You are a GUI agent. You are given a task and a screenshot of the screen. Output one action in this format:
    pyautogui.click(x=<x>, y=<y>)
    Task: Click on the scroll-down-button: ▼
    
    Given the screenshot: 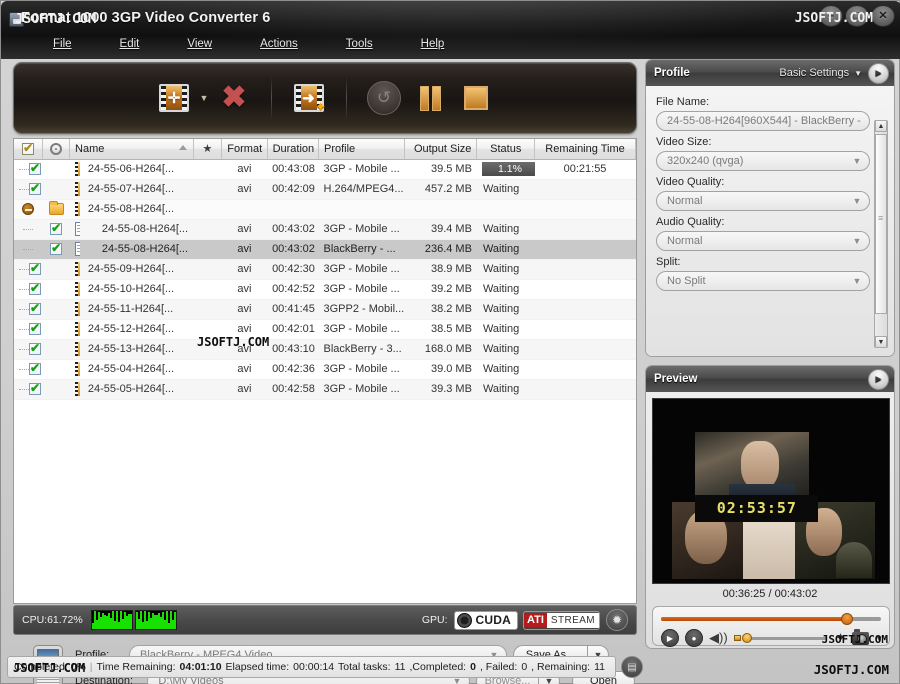 What is the action you would take?
    pyautogui.click(x=881, y=342)
    